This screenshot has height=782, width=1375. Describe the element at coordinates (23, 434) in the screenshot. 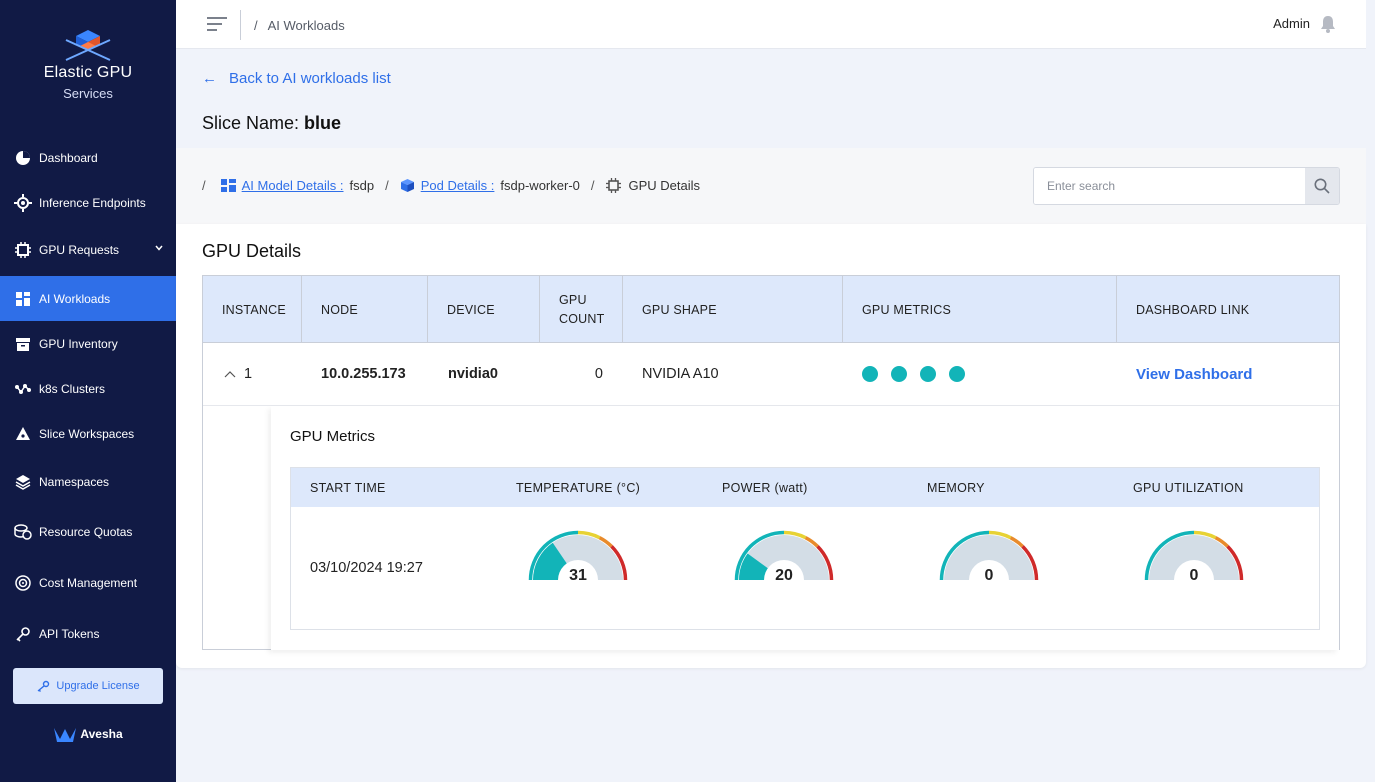

I see `slice-icon` at that location.